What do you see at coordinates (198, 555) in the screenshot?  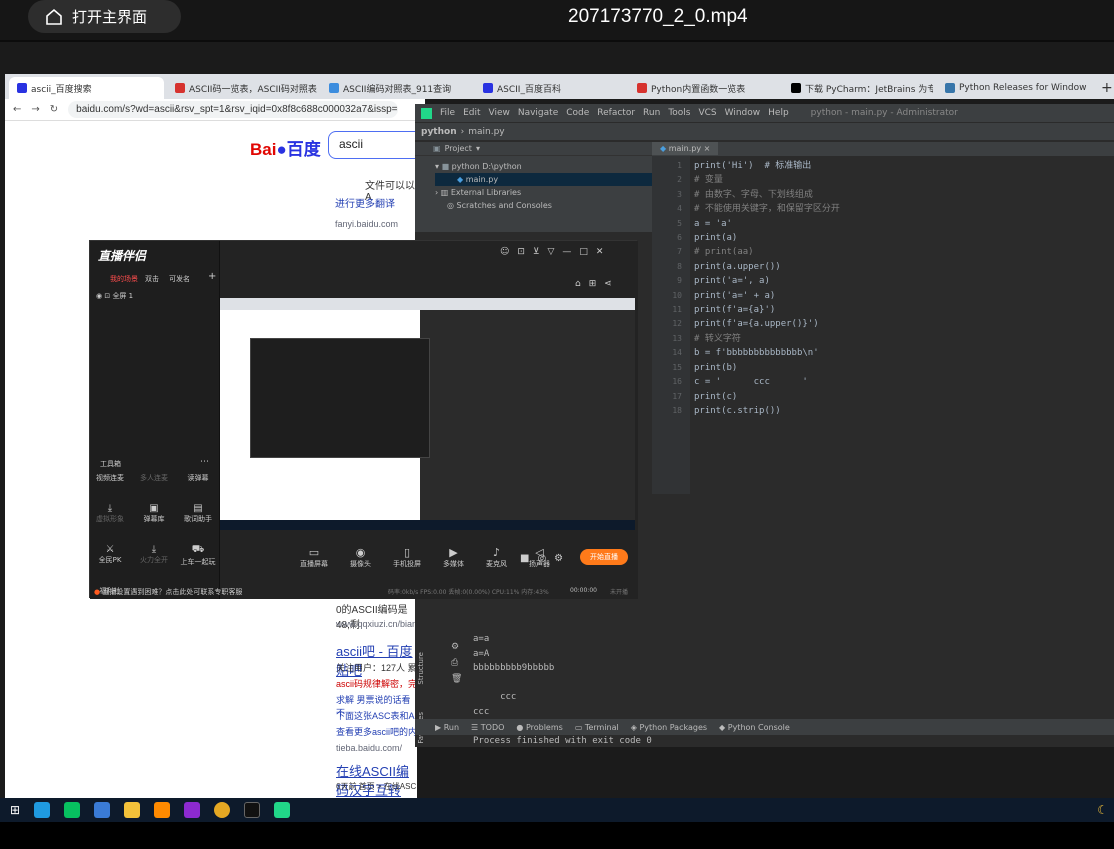 I see `tool-item: ⛟ 上车一起玩` at bounding box center [198, 555].